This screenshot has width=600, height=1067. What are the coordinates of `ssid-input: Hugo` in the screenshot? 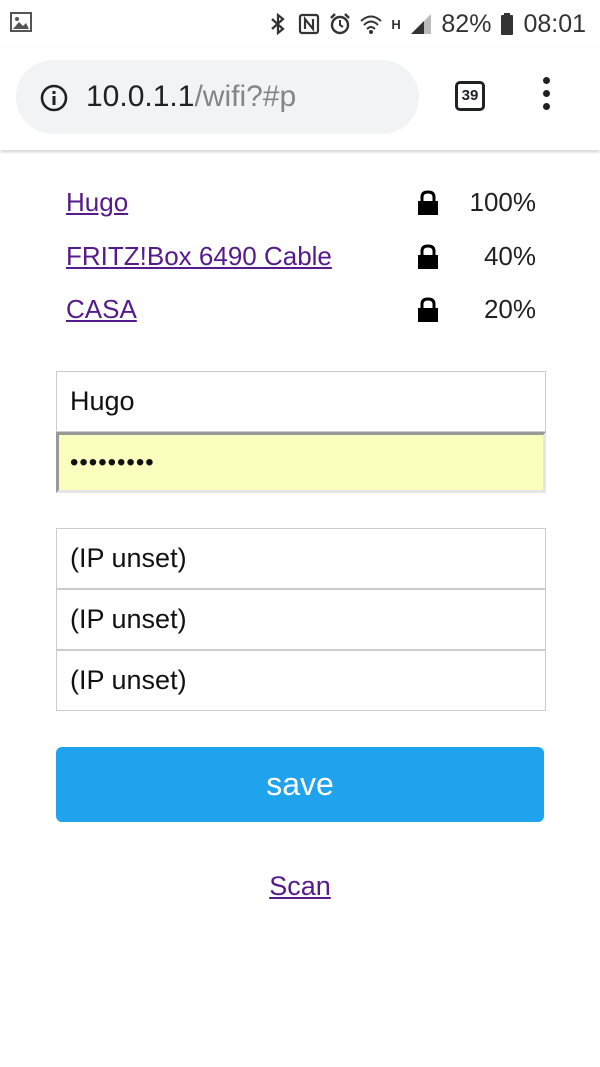 It's located at (301, 401).